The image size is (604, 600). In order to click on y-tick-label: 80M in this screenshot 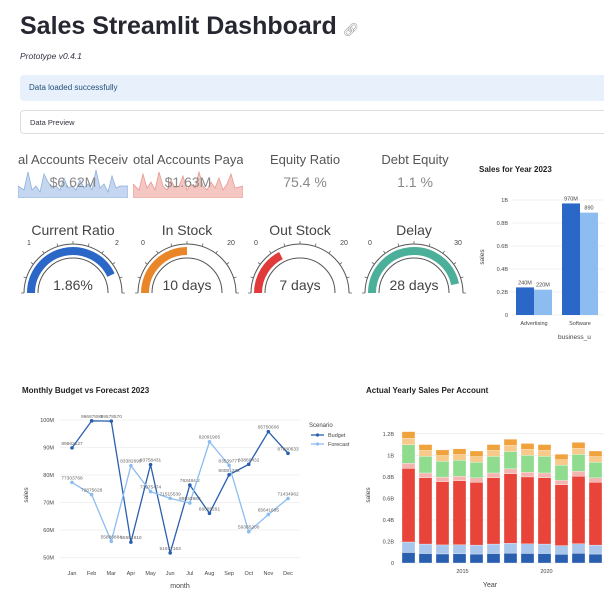, I will do `click(48, 476)`.